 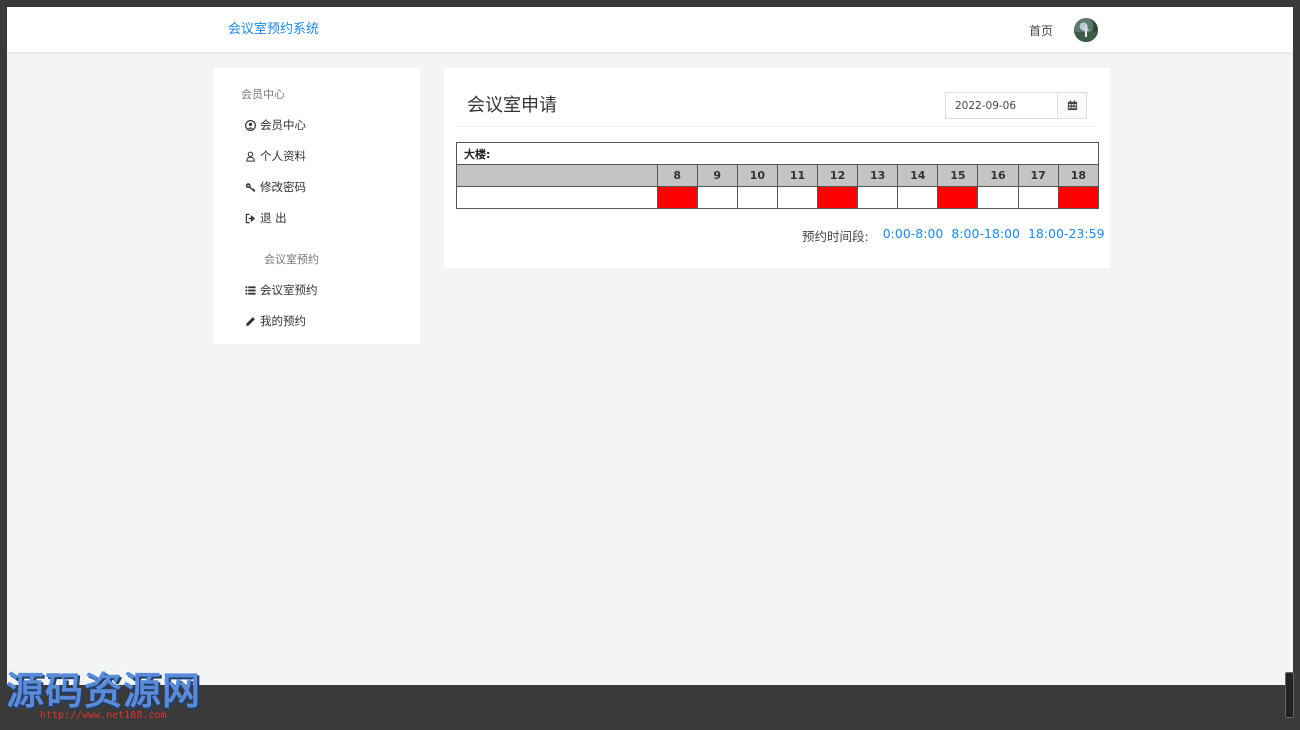 I want to click on date-picker, so click(x=1016, y=105).